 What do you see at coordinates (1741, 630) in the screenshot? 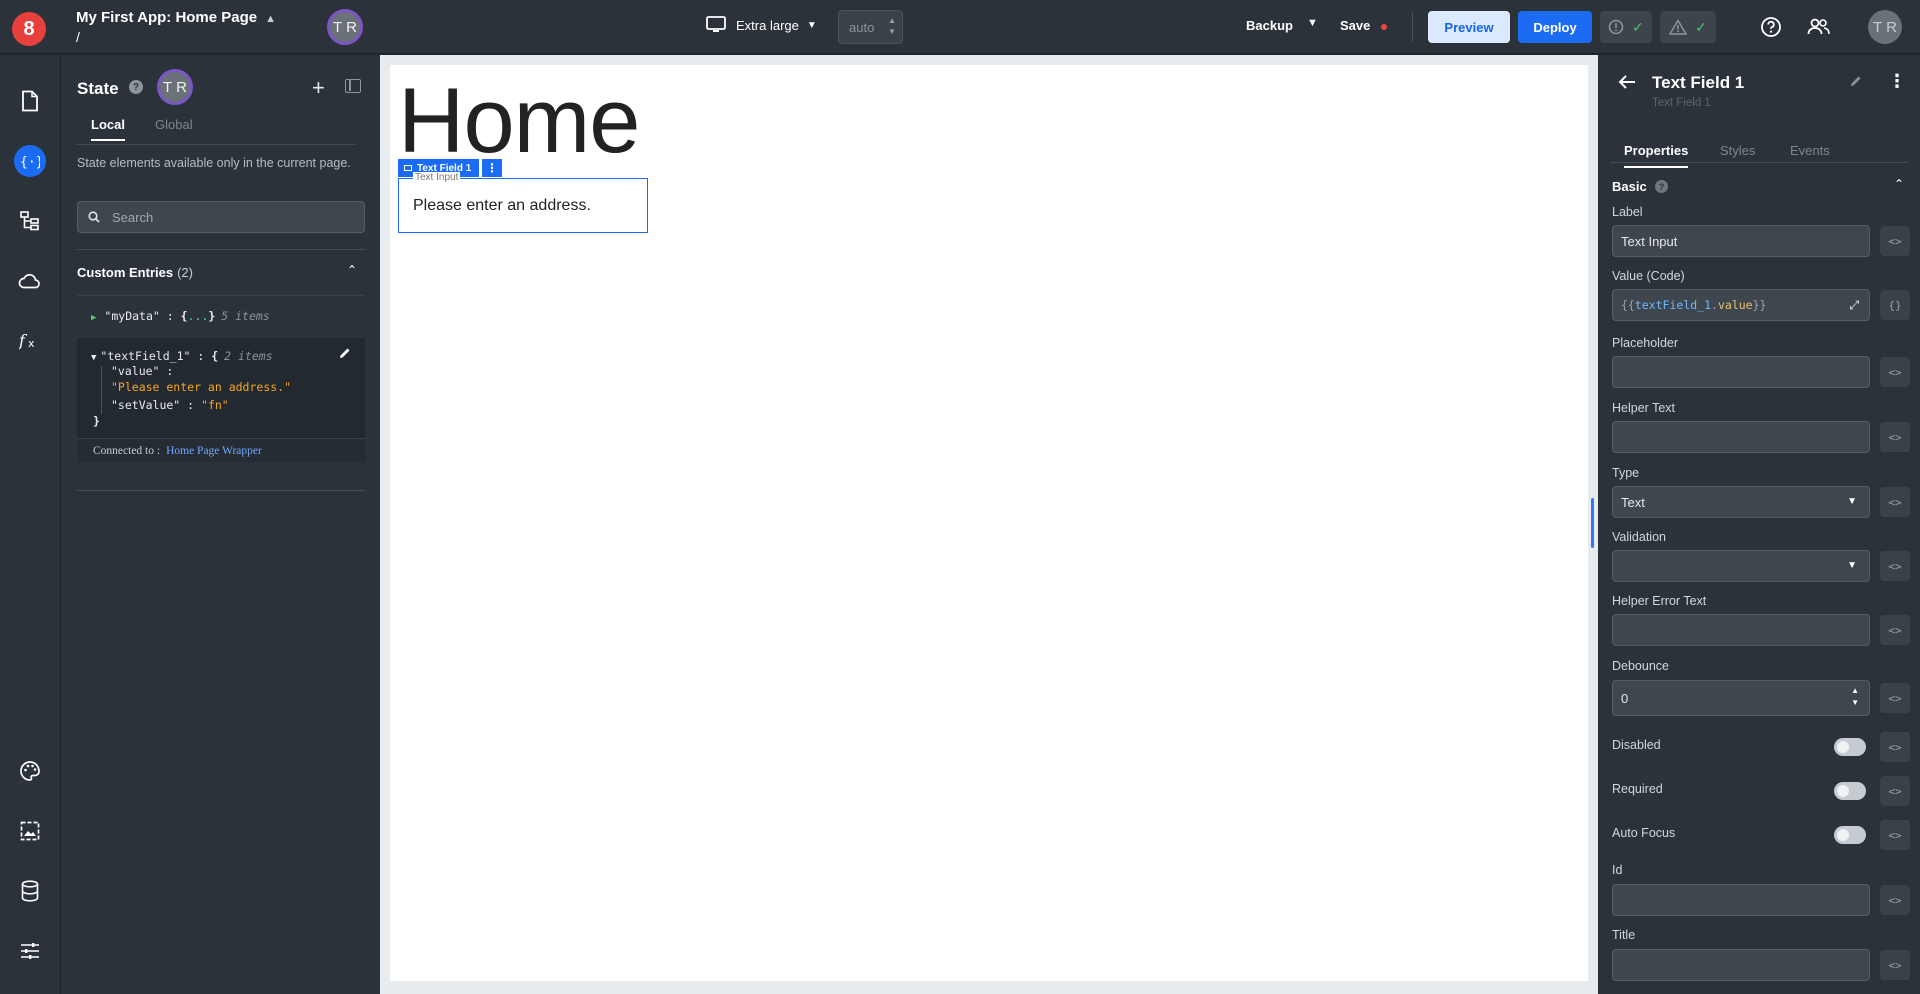
I see `helper-error-field` at bounding box center [1741, 630].